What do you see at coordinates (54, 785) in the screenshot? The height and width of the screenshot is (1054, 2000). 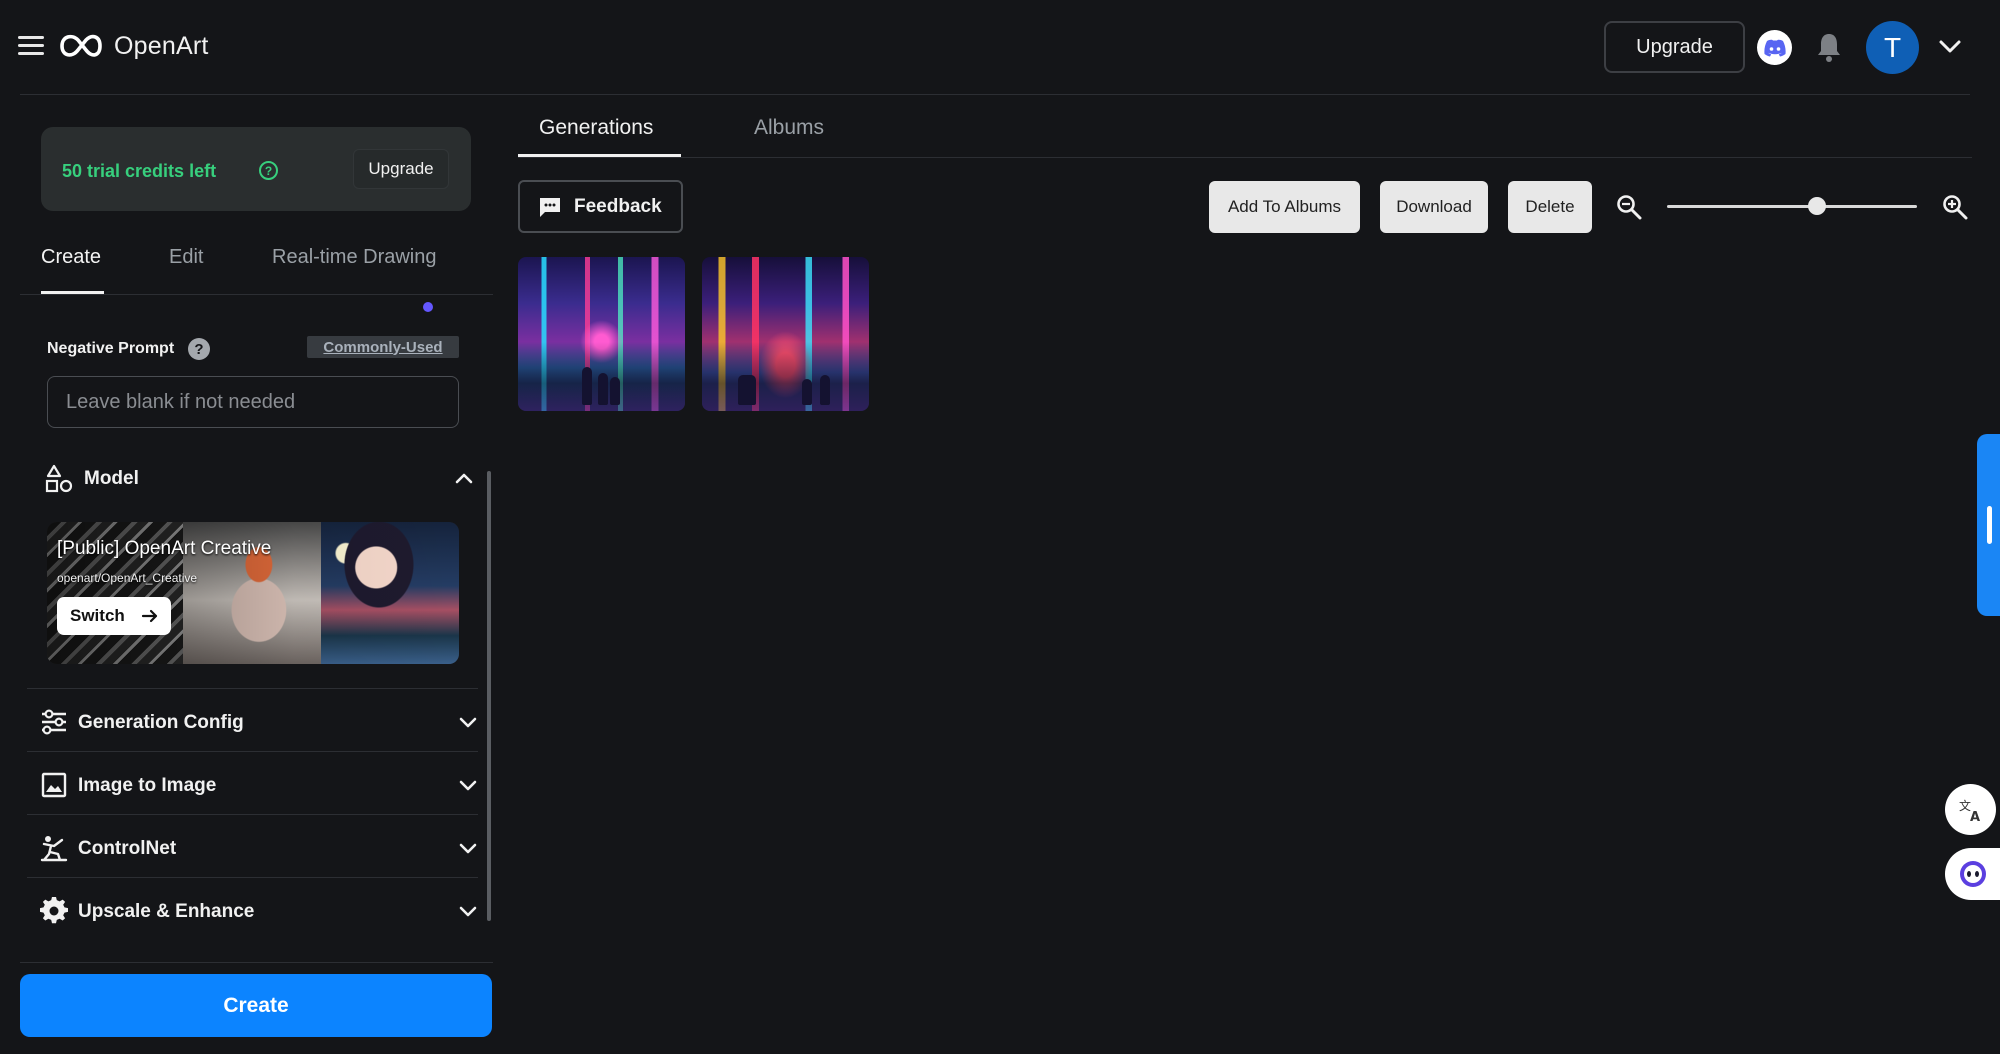 I see `image-icon` at bounding box center [54, 785].